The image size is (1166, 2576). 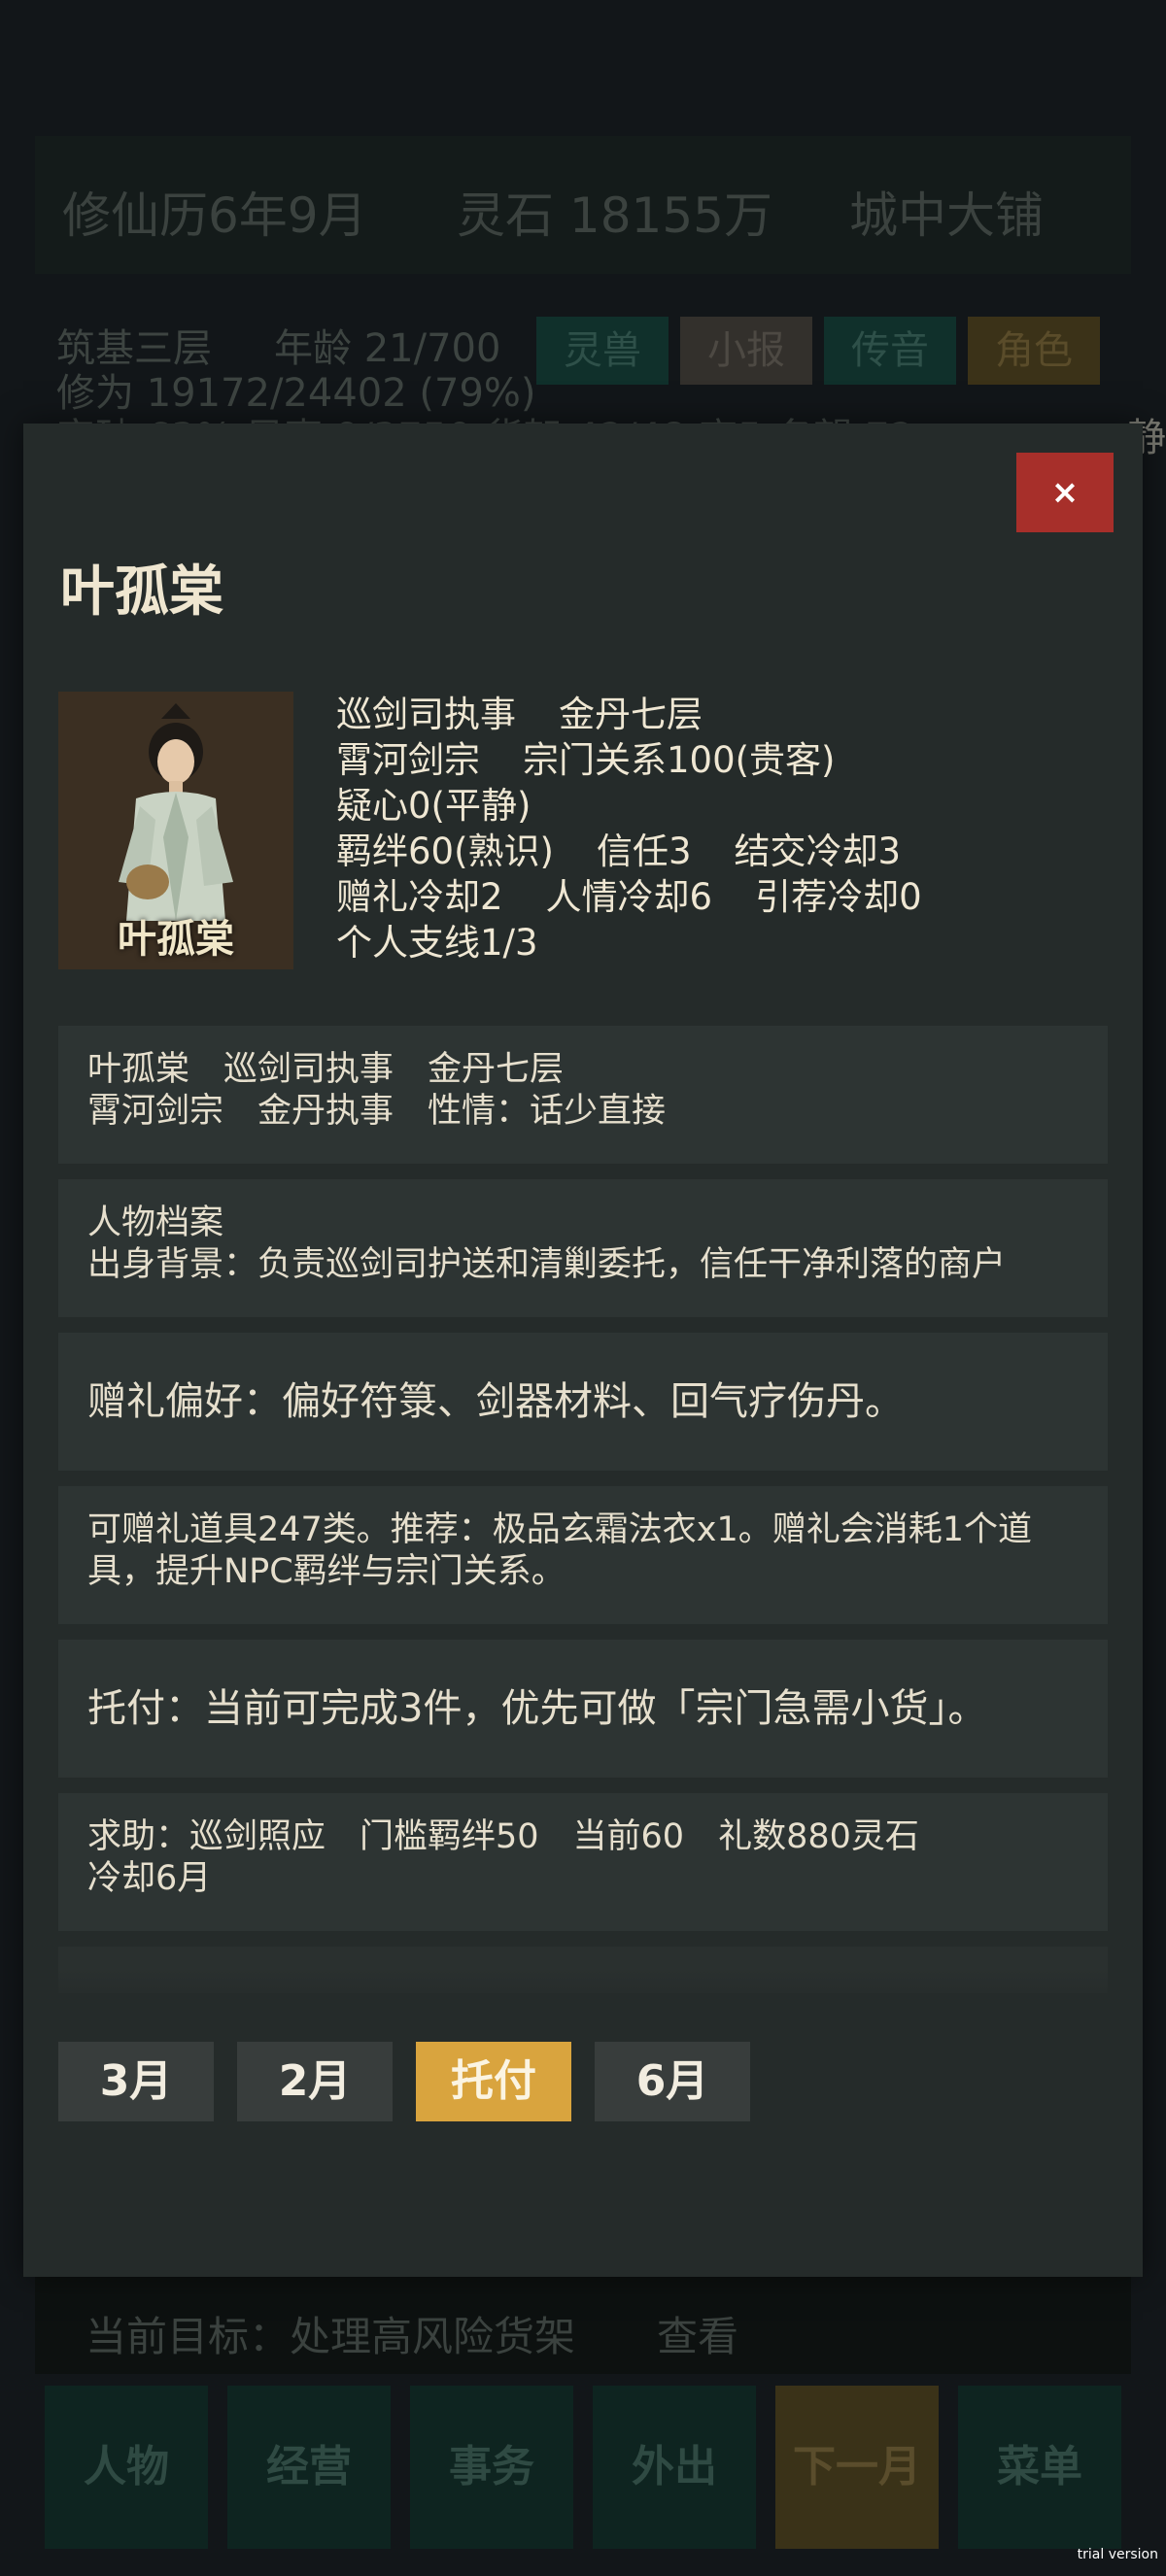 I want to click on info-line-1: 巡剑司执事 金丹七层, so click(x=629, y=714).